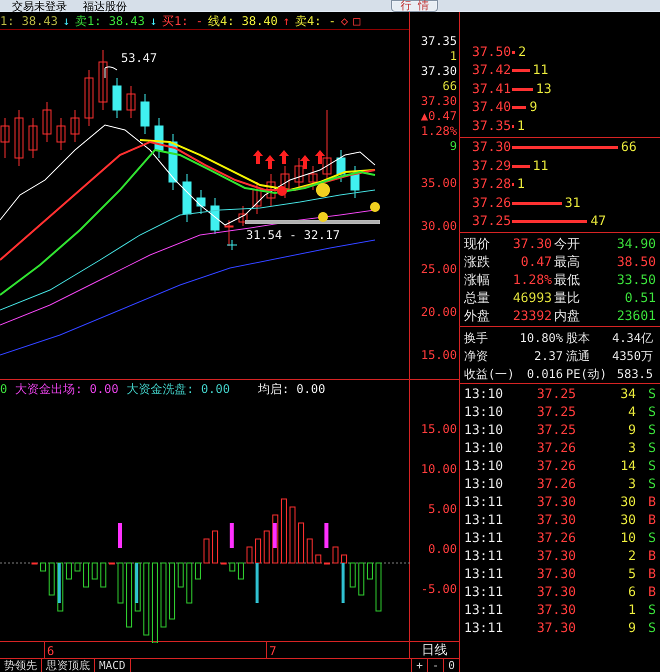  Describe the element at coordinates (68, 665) in the screenshot. I see `indicator-tab: 思资顶底` at that location.